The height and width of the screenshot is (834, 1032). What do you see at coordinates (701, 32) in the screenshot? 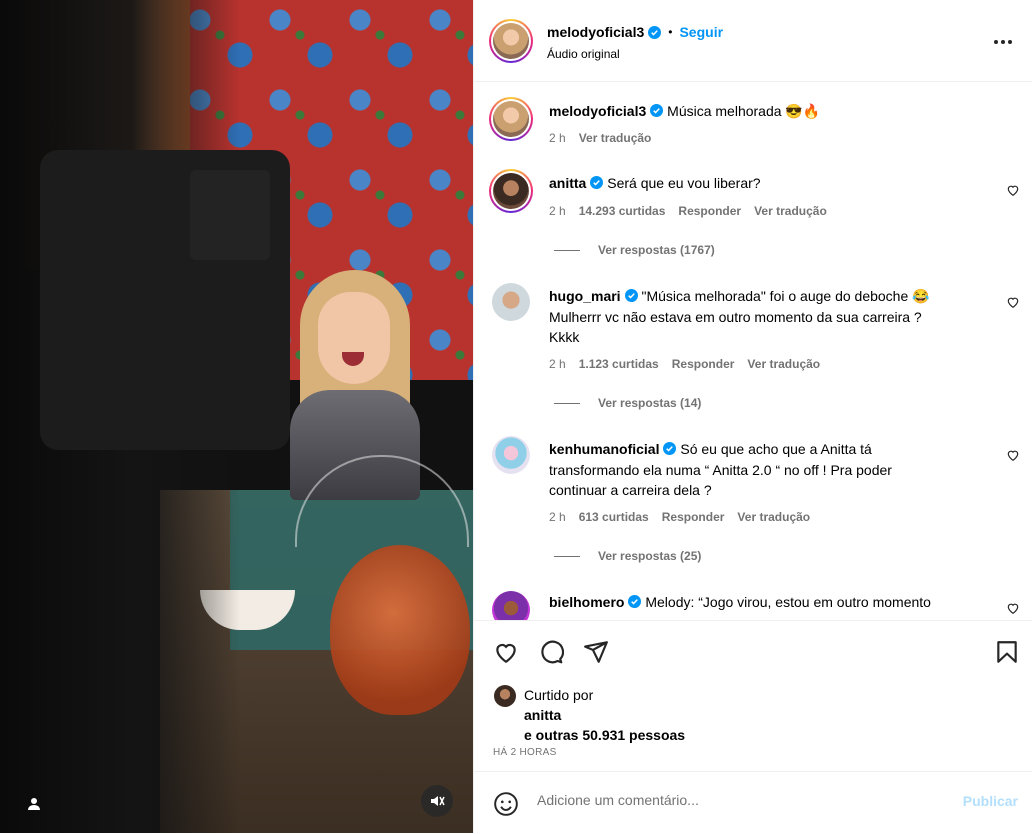
I see `follow-button: Seguir` at bounding box center [701, 32].